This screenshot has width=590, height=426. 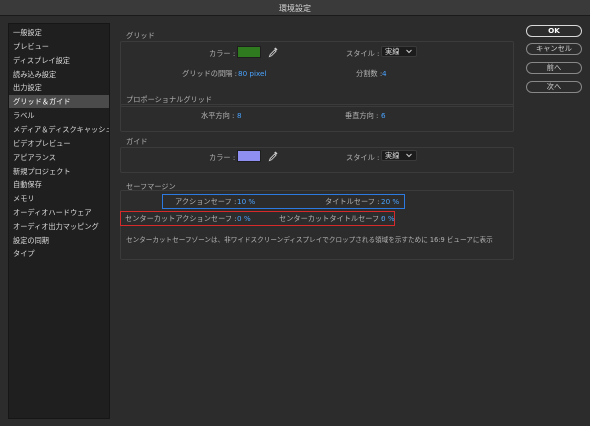 What do you see at coordinates (388, 218) in the screenshot?
I see `center-cut-title-safe-value: 0 %` at bounding box center [388, 218].